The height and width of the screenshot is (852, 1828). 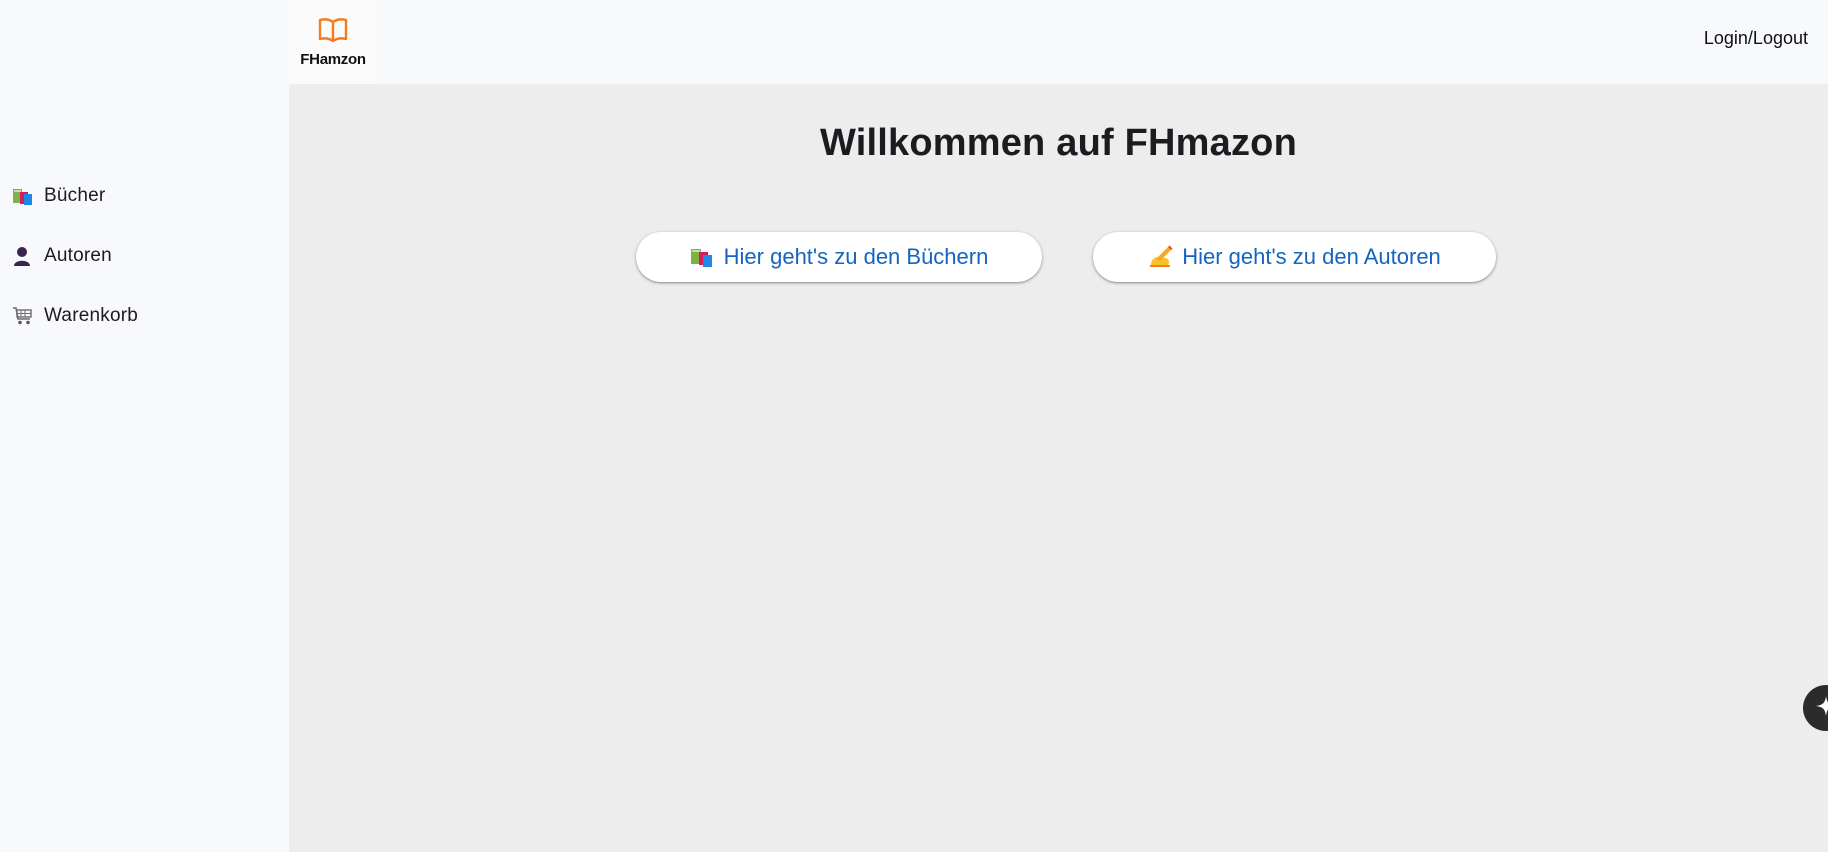 I want to click on sidebar-nav: Bücher Autoren Warenkorb, so click(x=144, y=256).